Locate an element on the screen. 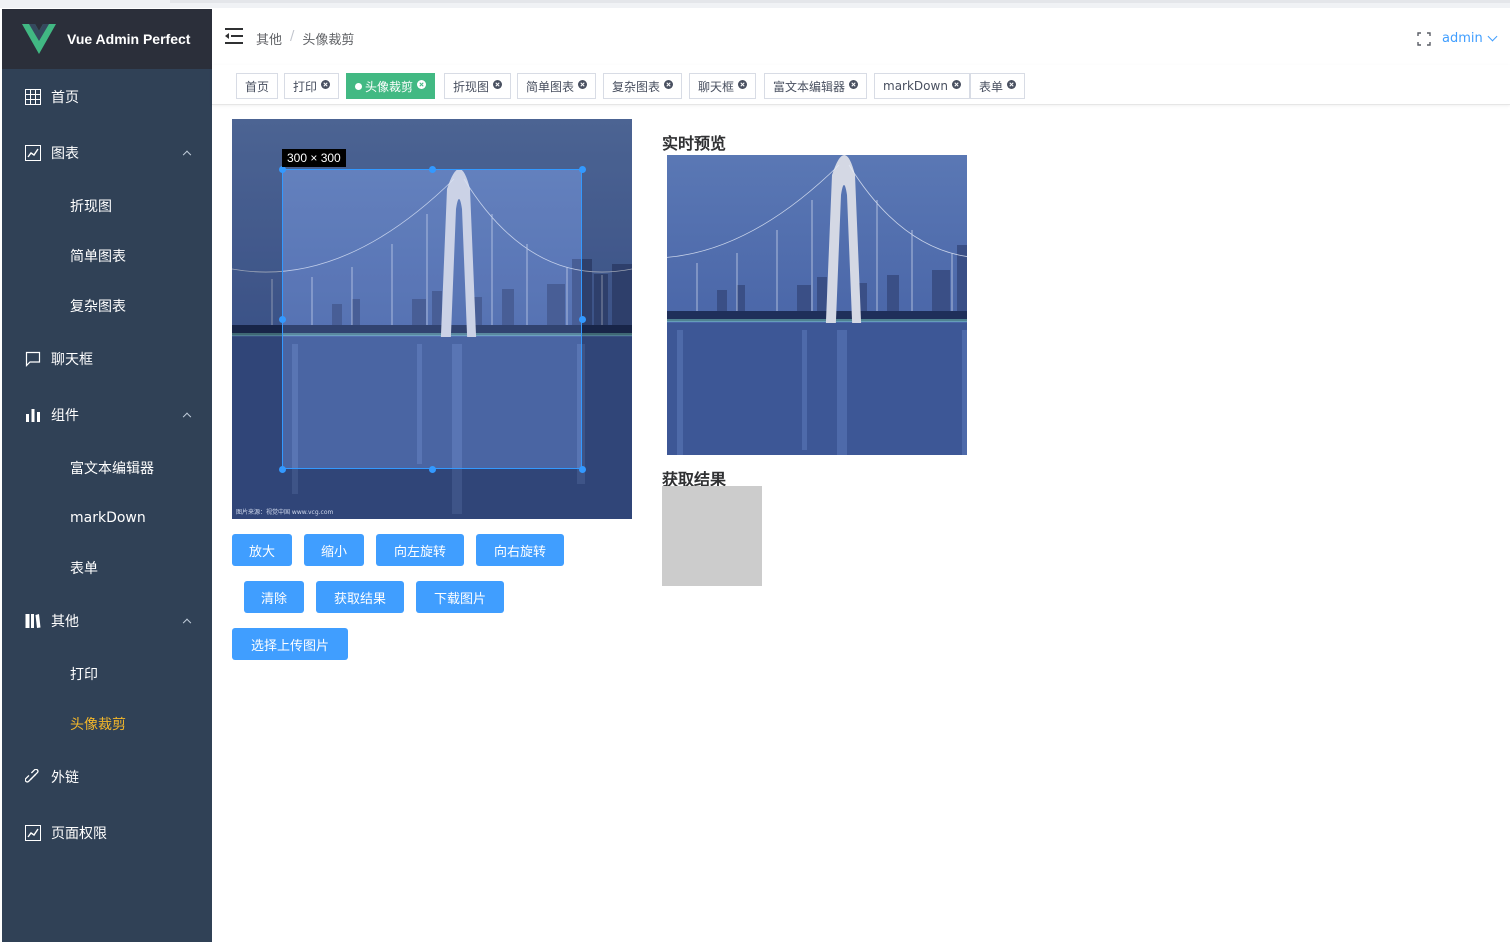  tag-markdown: markDown is located at coordinates (922, 86).